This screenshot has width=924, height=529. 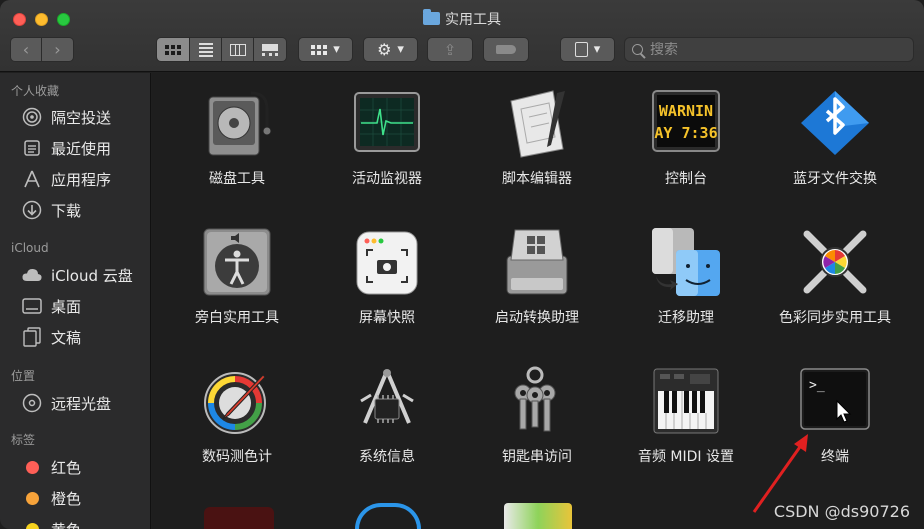 I want to click on icon-view-button, so click(x=173, y=49).